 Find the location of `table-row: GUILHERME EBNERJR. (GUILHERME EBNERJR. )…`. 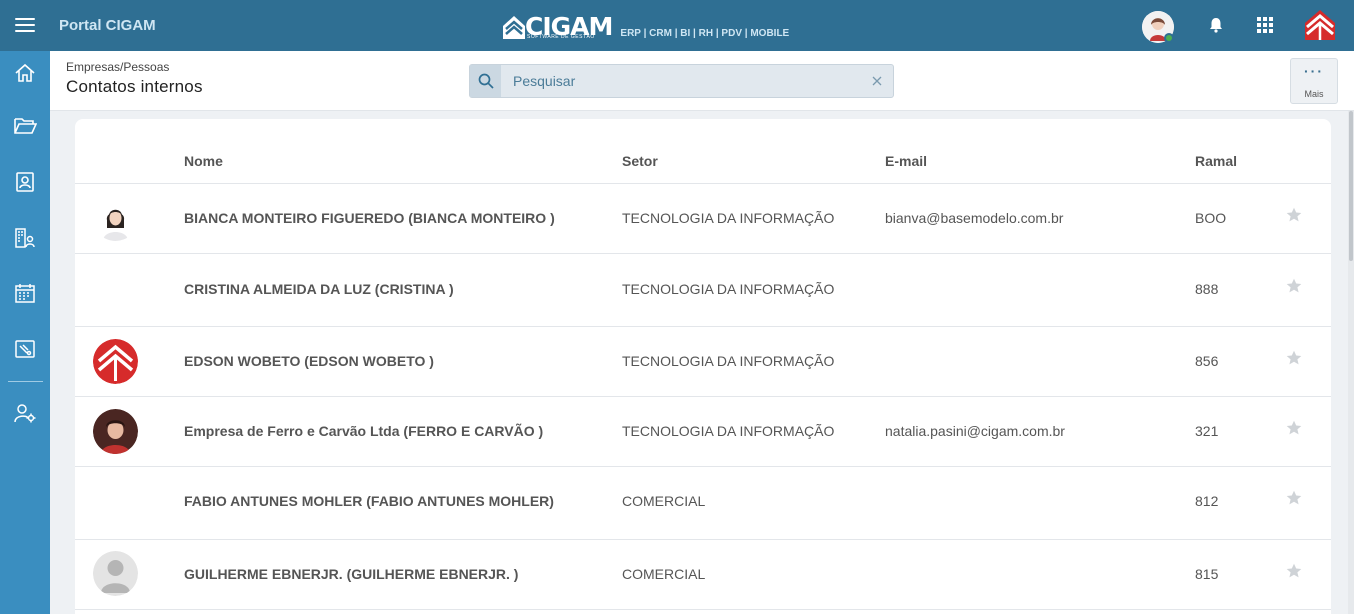

table-row: GUILHERME EBNERJR. (GUILHERME EBNERJR. )… is located at coordinates (703, 575).